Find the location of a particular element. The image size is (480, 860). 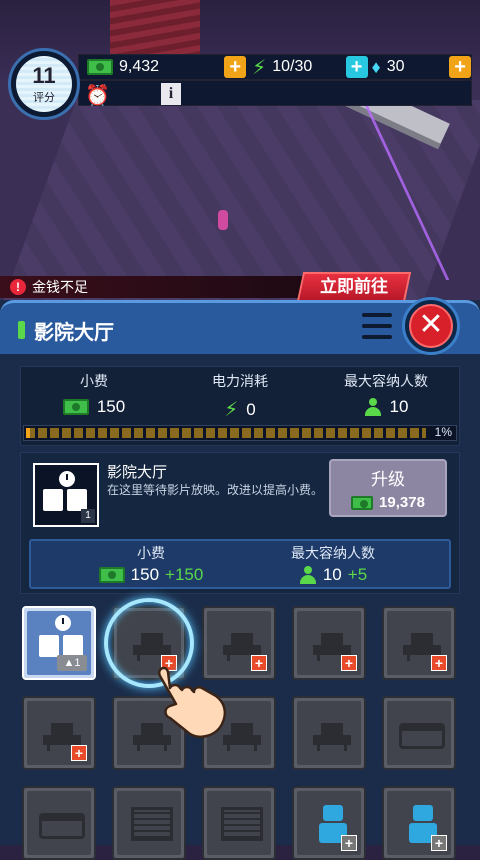

bonus-tips: 小费 150 +150 is located at coordinates (151, 564).